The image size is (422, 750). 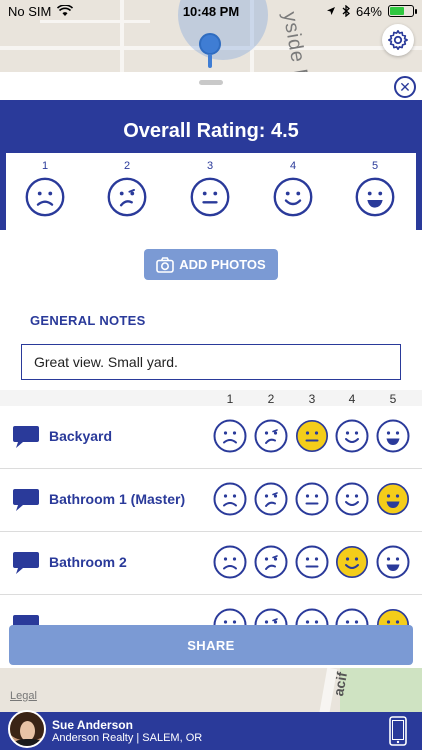 What do you see at coordinates (117, 499) in the screenshot?
I see `room-name: Bathroom 1 (Master)` at bounding box center [117, 499].